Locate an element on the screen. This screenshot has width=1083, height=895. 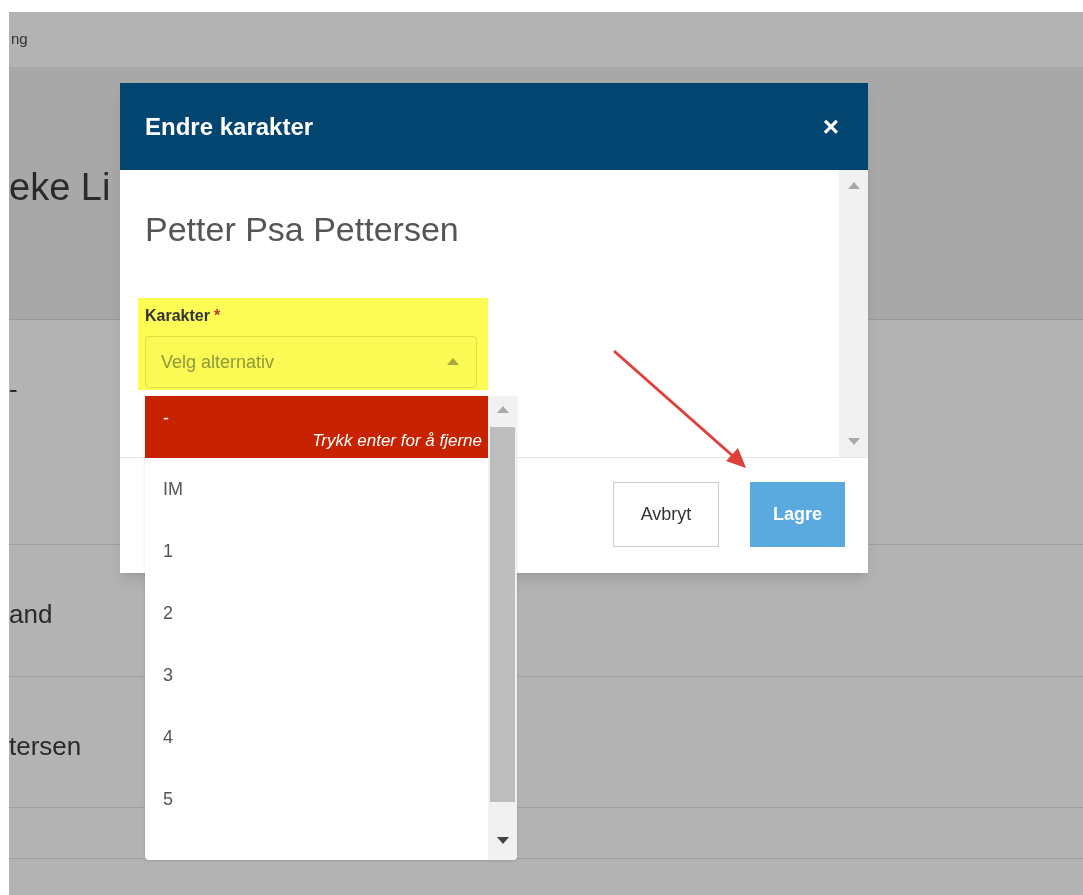
dropdown-option: IM is located at coordinates (316, 489).